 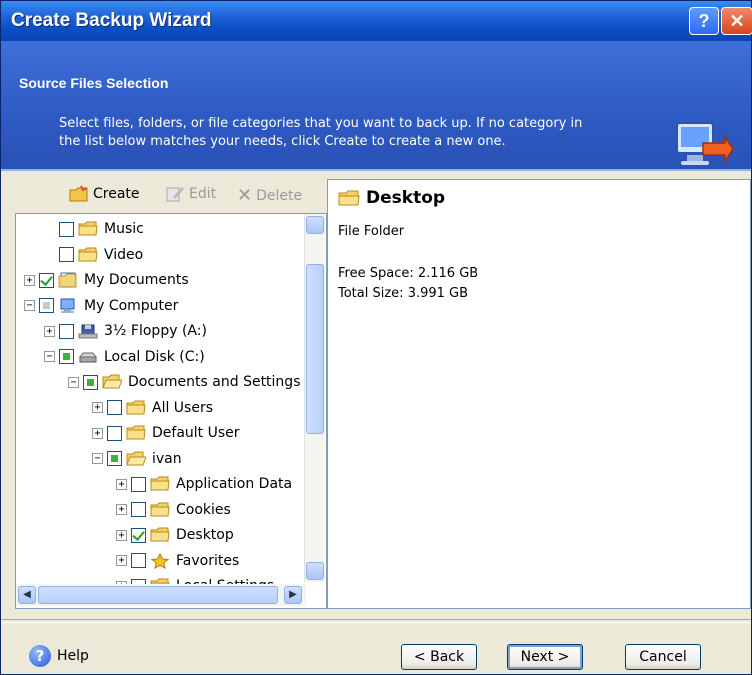 I want to click on tree-item-label: Local Disk (C:), so click(x=154, y=356).